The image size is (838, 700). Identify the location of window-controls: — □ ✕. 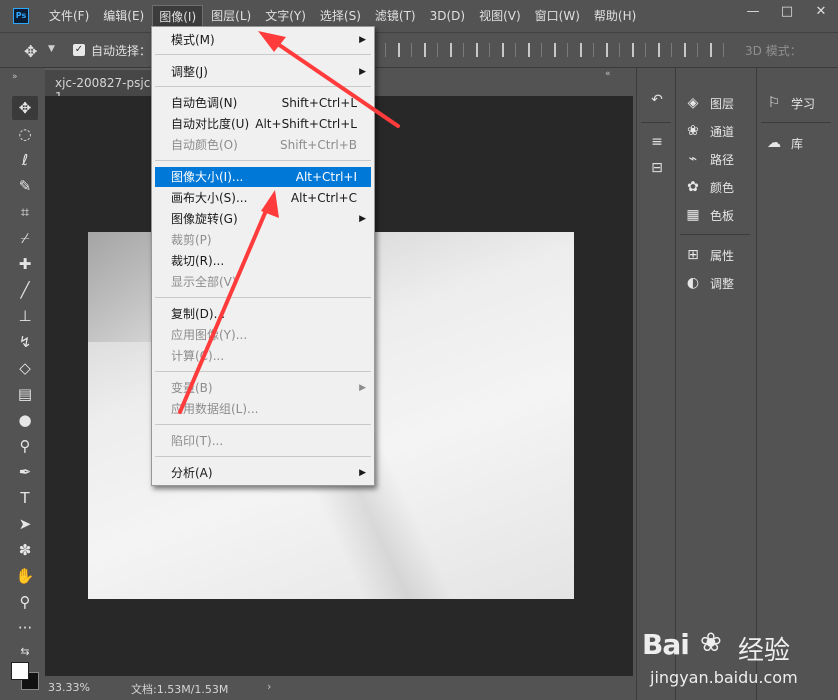
(787, 13).